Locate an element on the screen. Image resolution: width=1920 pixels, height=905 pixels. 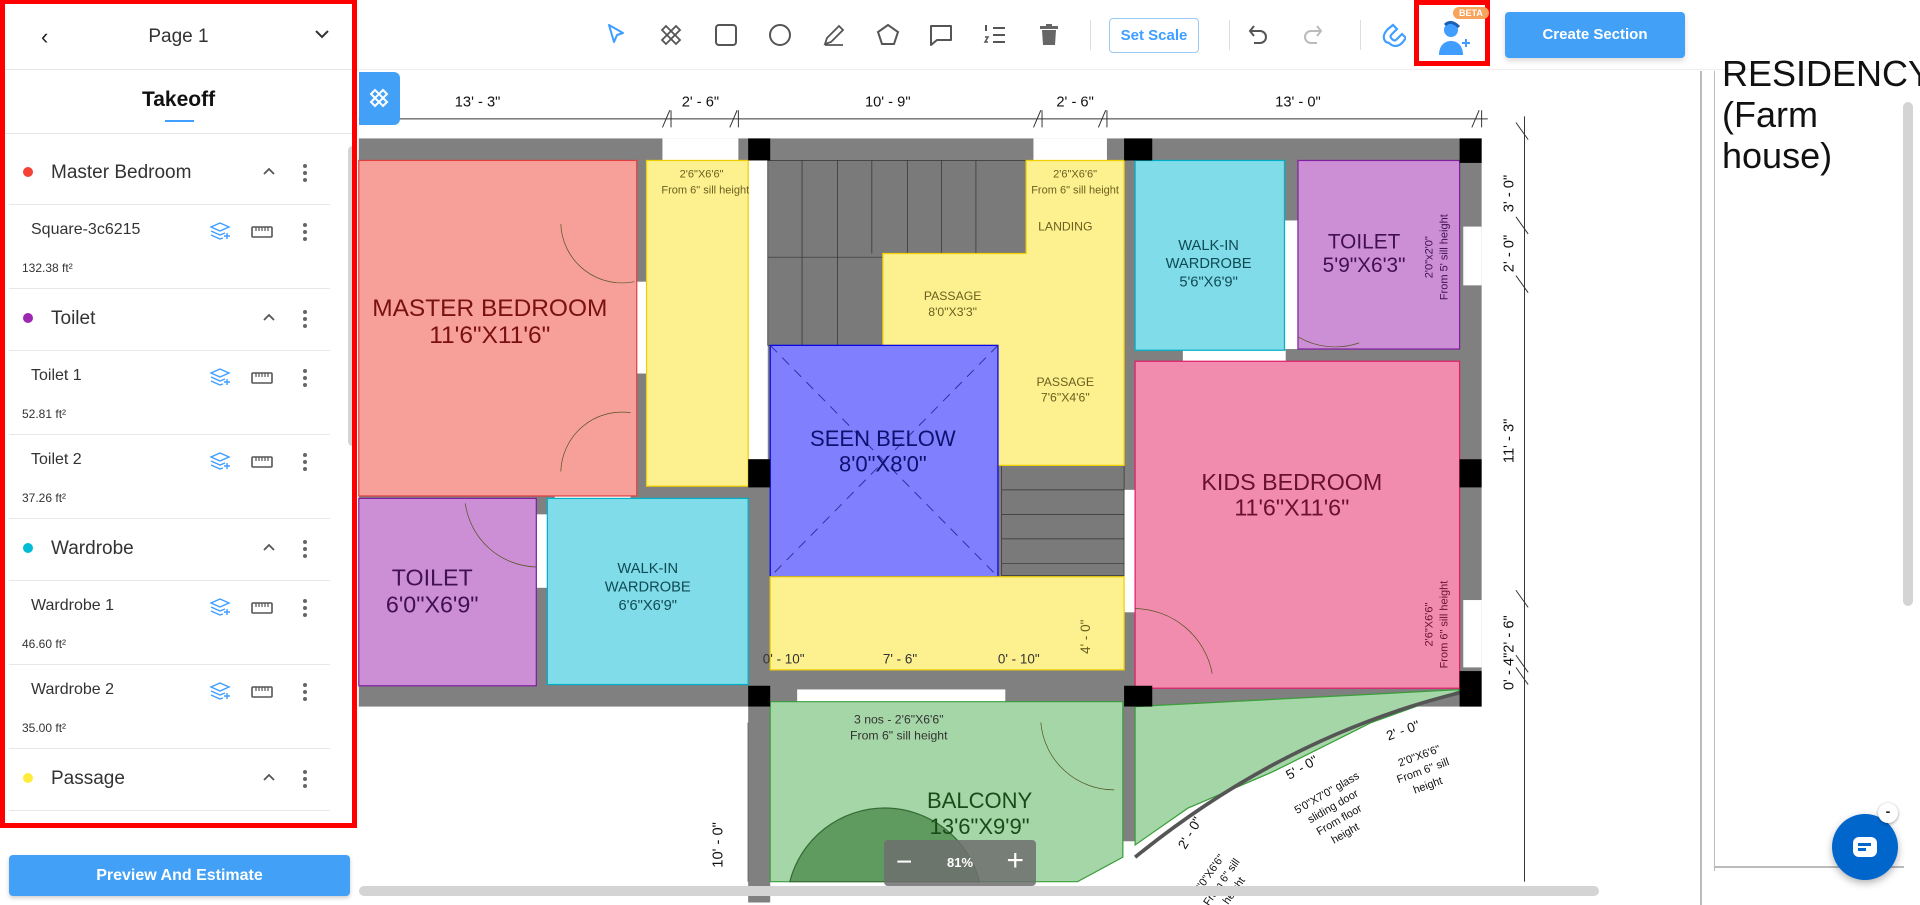
room-label: KIDS BEDROOM is located at coordinates (1291, 482).